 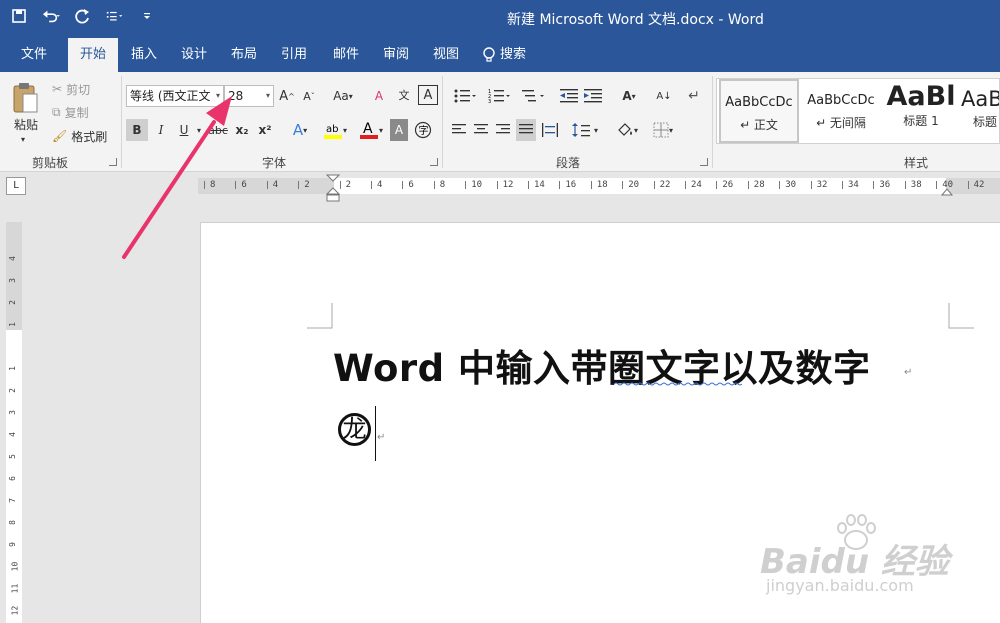 What do you see at coordinates (539, 185) in the screenshot?
I see `ruler-tick-label: 14` at bounding box center [539, 185].